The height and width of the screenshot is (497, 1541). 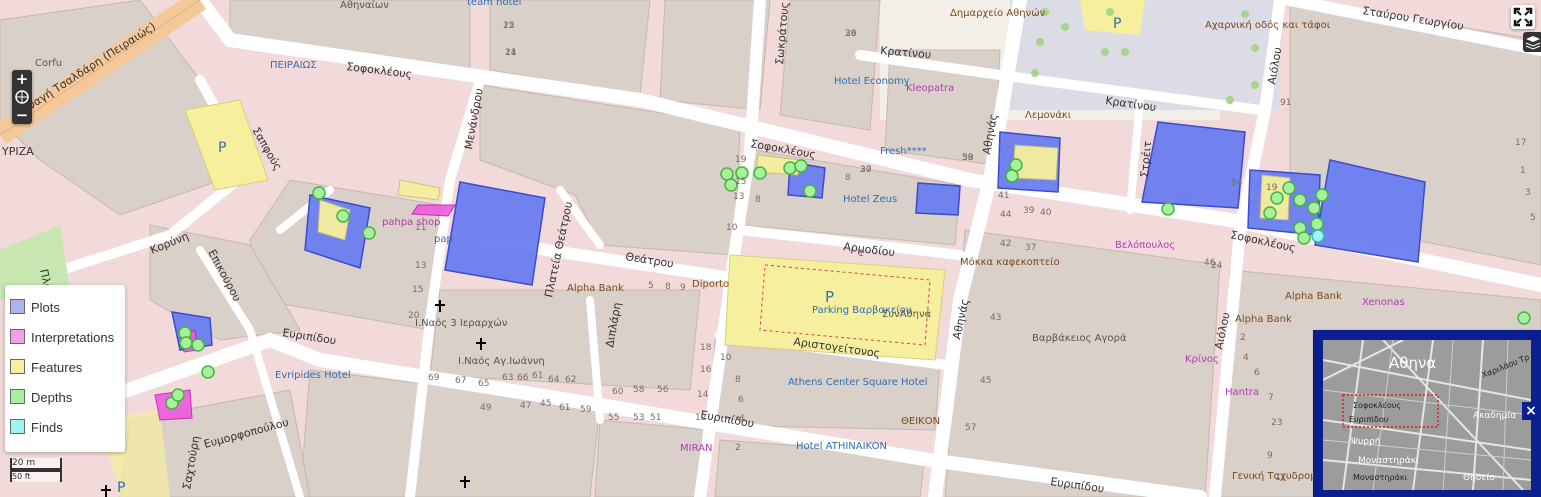 I want to click on globe-icon, so click(x=22, y=97).